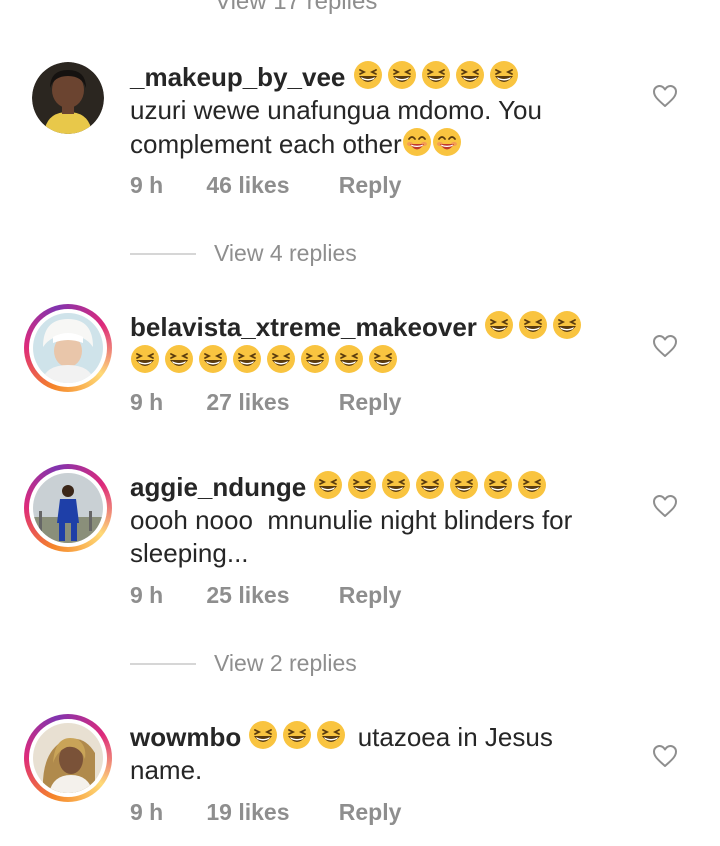  Describe the element at coordinates (285, 253) in the screenshot. I see `view-replies-label: View 4 replies` at that location.